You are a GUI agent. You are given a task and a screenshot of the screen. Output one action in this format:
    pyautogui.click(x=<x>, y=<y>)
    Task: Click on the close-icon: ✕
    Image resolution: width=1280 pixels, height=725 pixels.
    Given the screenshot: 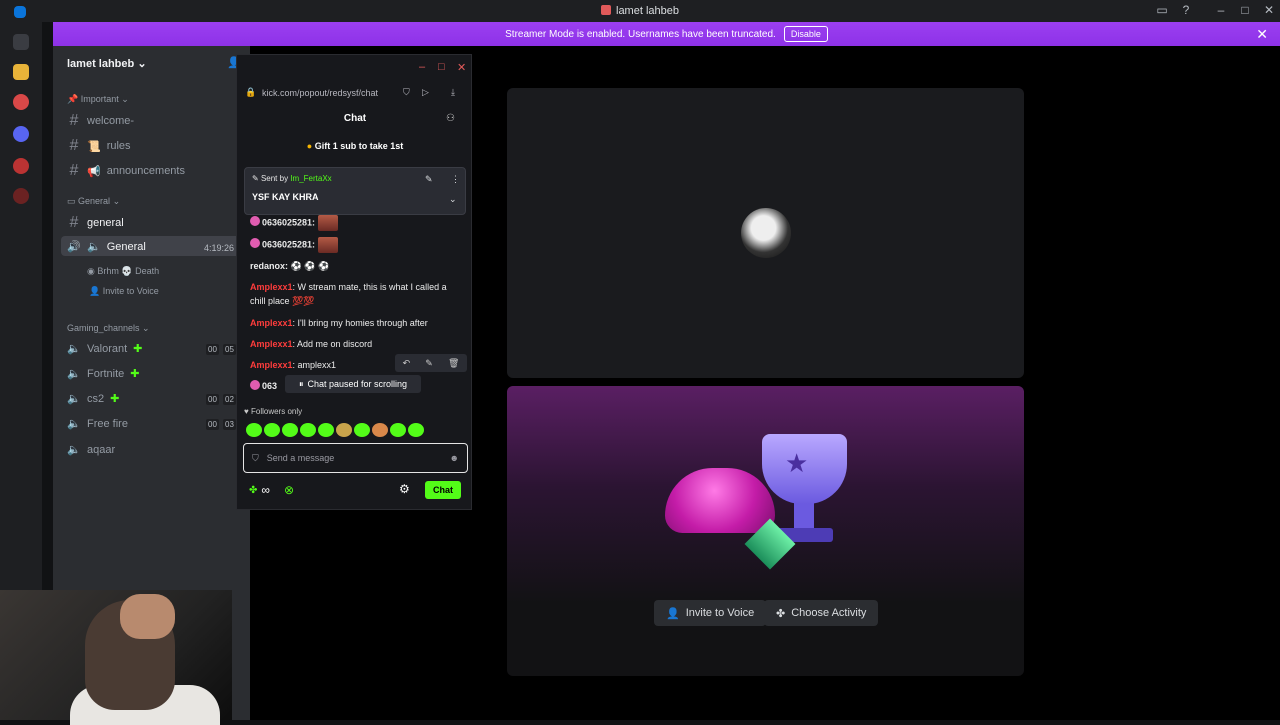 What is the action you would take?
    pyautogui.click(x=461, y=67)
    